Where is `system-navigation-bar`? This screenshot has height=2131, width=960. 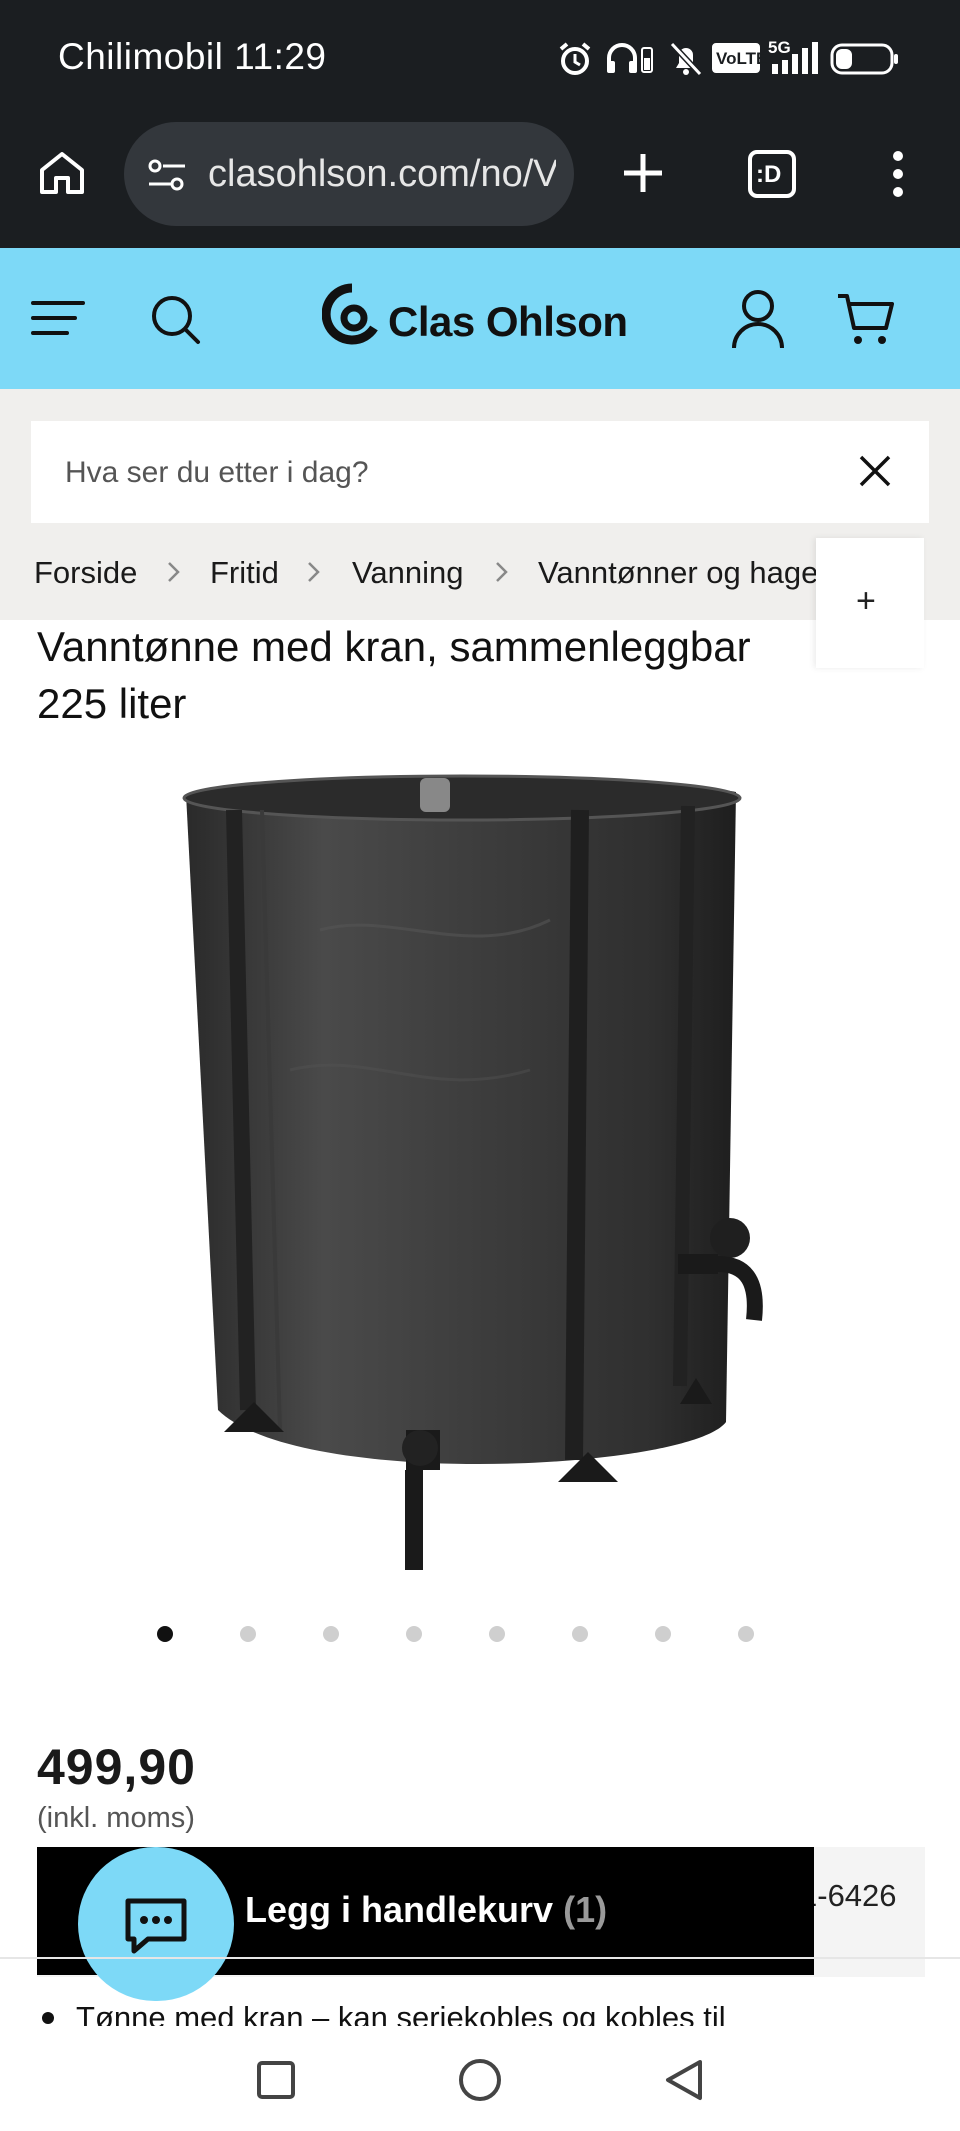 system-navigation-bar is located at coordinates (480, 2078).